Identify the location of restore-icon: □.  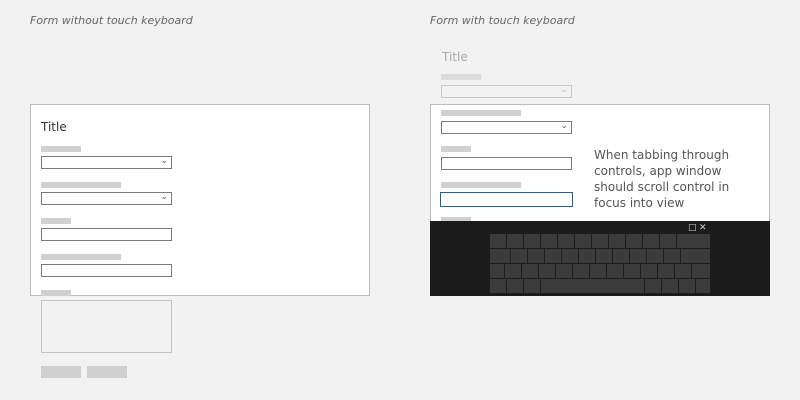
(692, 228).